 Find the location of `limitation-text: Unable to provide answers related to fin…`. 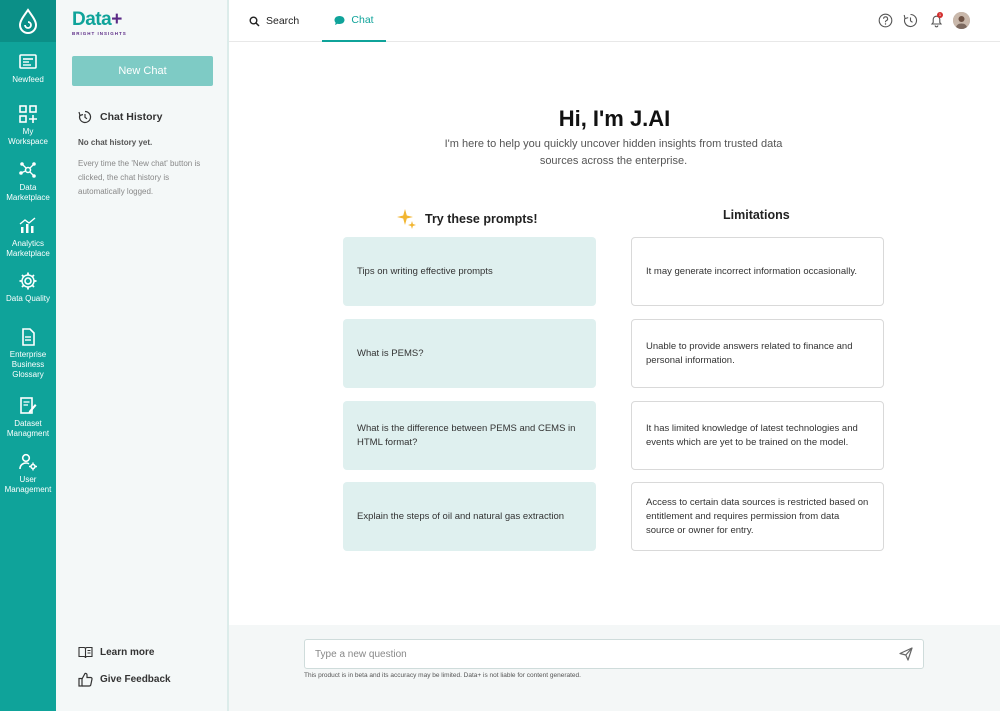

limitation-text: Unable to provide answers related to fin… is located at coordinates (749, 353).